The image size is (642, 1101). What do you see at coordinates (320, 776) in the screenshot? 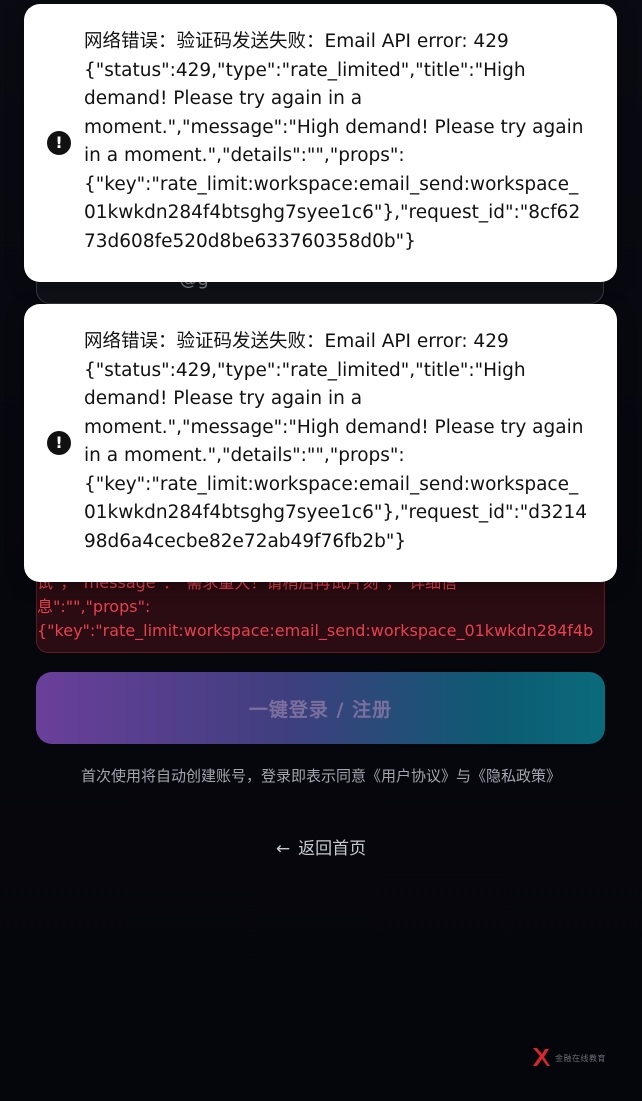
I see `agreement-text: 首次使用将自动创建账号，登录即表示同意《用户协议》与《隐私政策》` at bounding box center [320, 776].